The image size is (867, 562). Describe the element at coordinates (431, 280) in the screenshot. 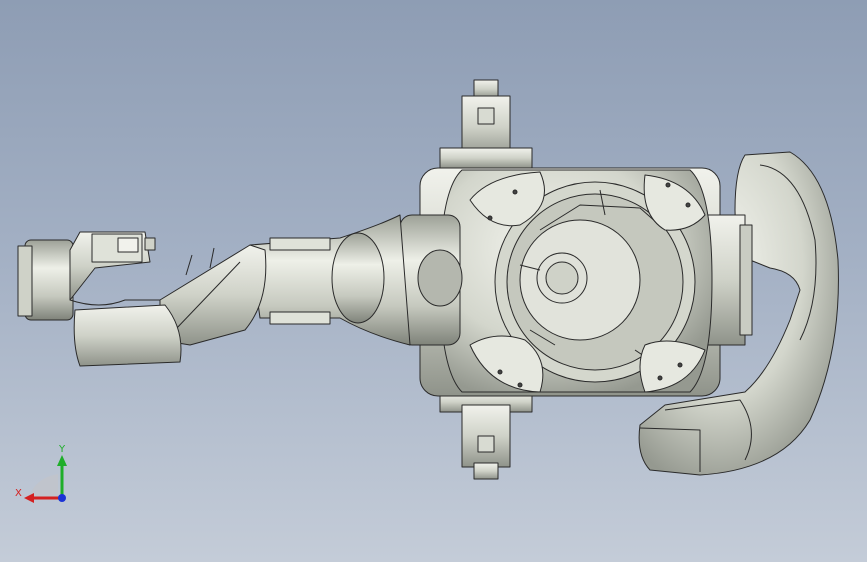

I see `shoulder-joint` at that location.